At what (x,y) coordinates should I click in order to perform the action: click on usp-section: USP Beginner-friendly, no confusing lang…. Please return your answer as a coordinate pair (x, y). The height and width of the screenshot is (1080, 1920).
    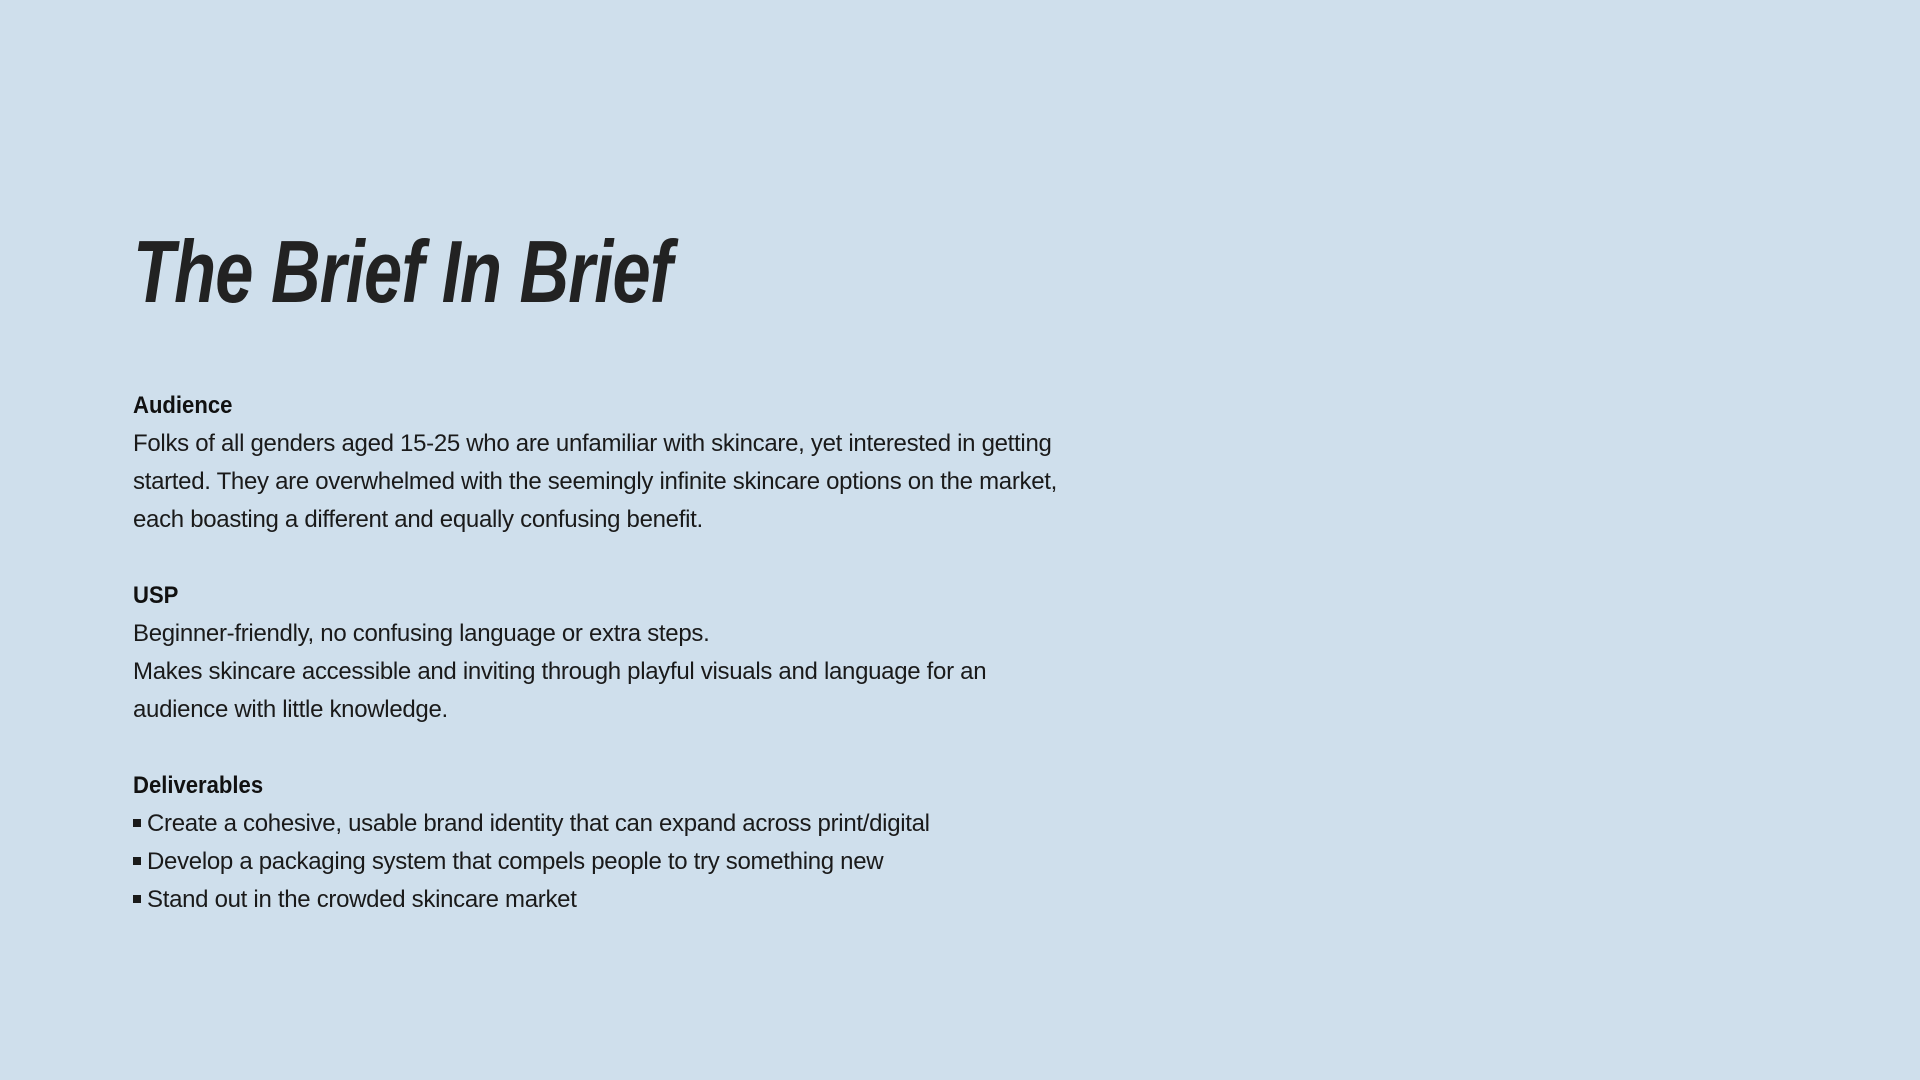
    Looking at the image, I should click on (603, 653).